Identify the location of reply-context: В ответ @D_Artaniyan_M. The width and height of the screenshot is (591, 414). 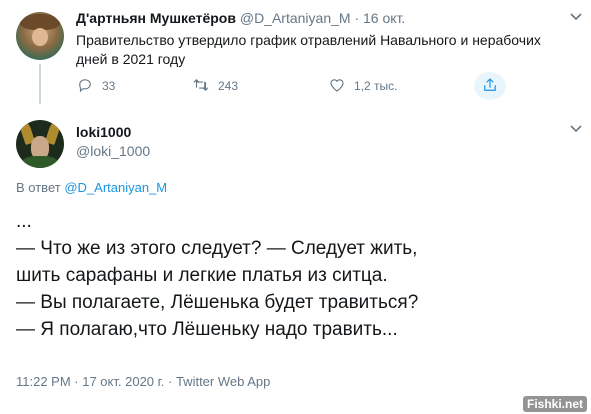
(91, 187).